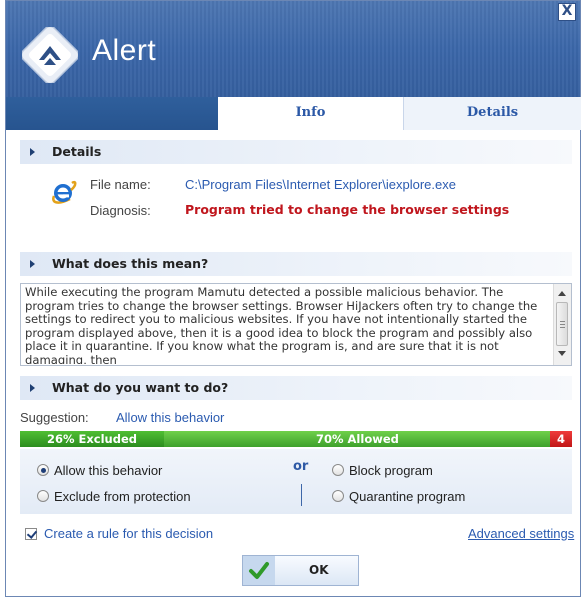  Describe the element at coordinates (319, 570) in the screenshot. I see `ok-label: OK` at that location.